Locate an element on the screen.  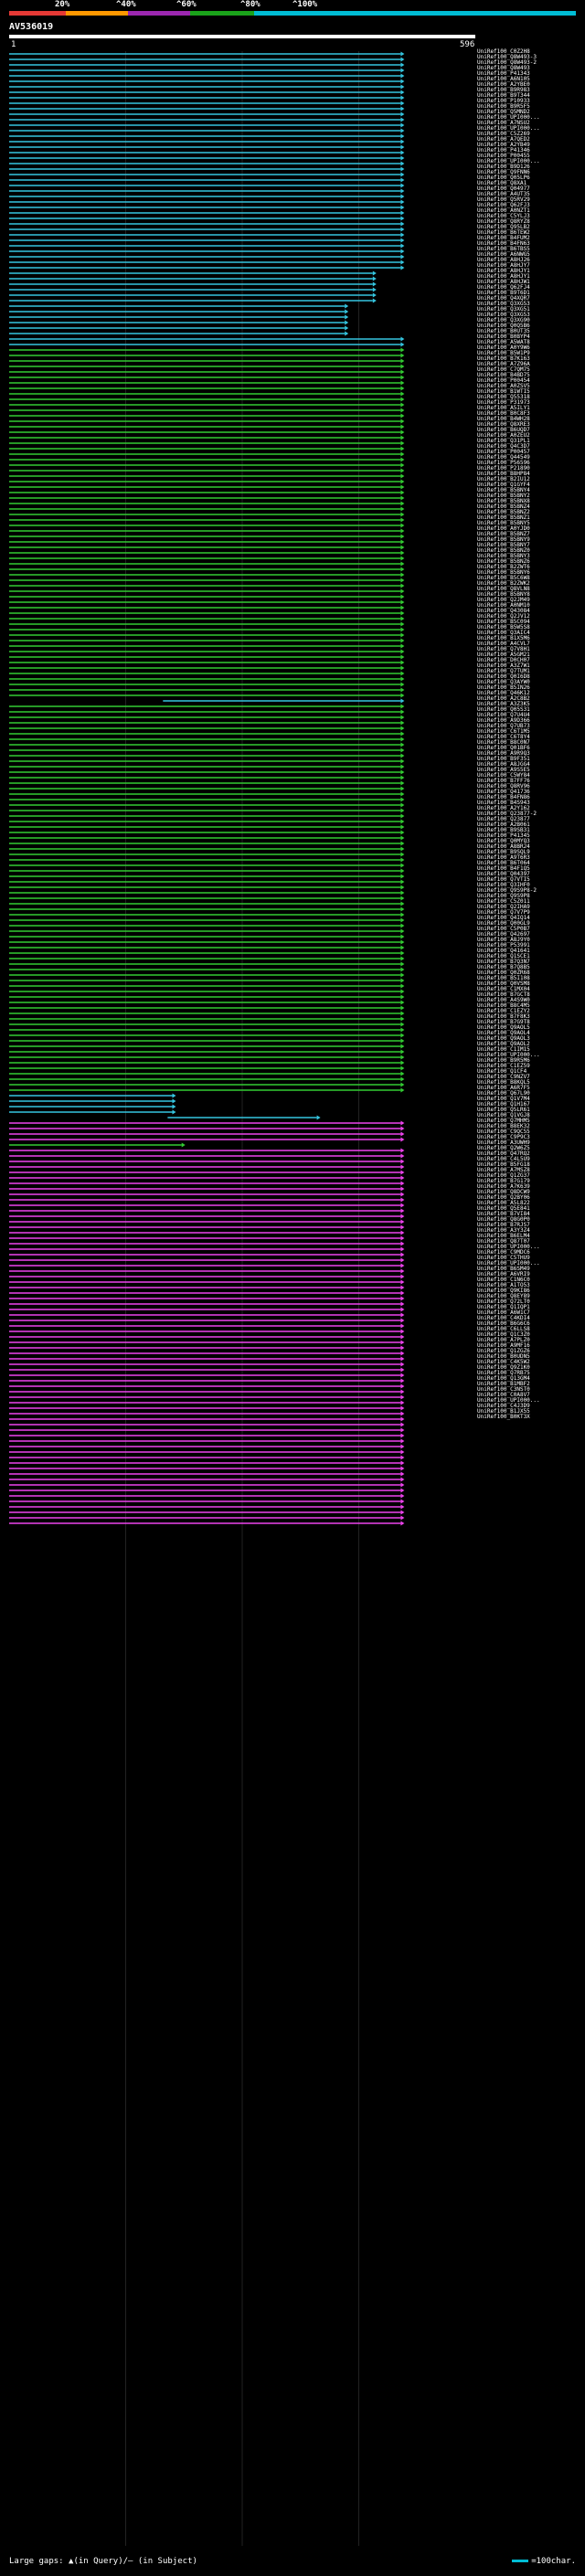
scale-bar is located at coordinates (222, 13).